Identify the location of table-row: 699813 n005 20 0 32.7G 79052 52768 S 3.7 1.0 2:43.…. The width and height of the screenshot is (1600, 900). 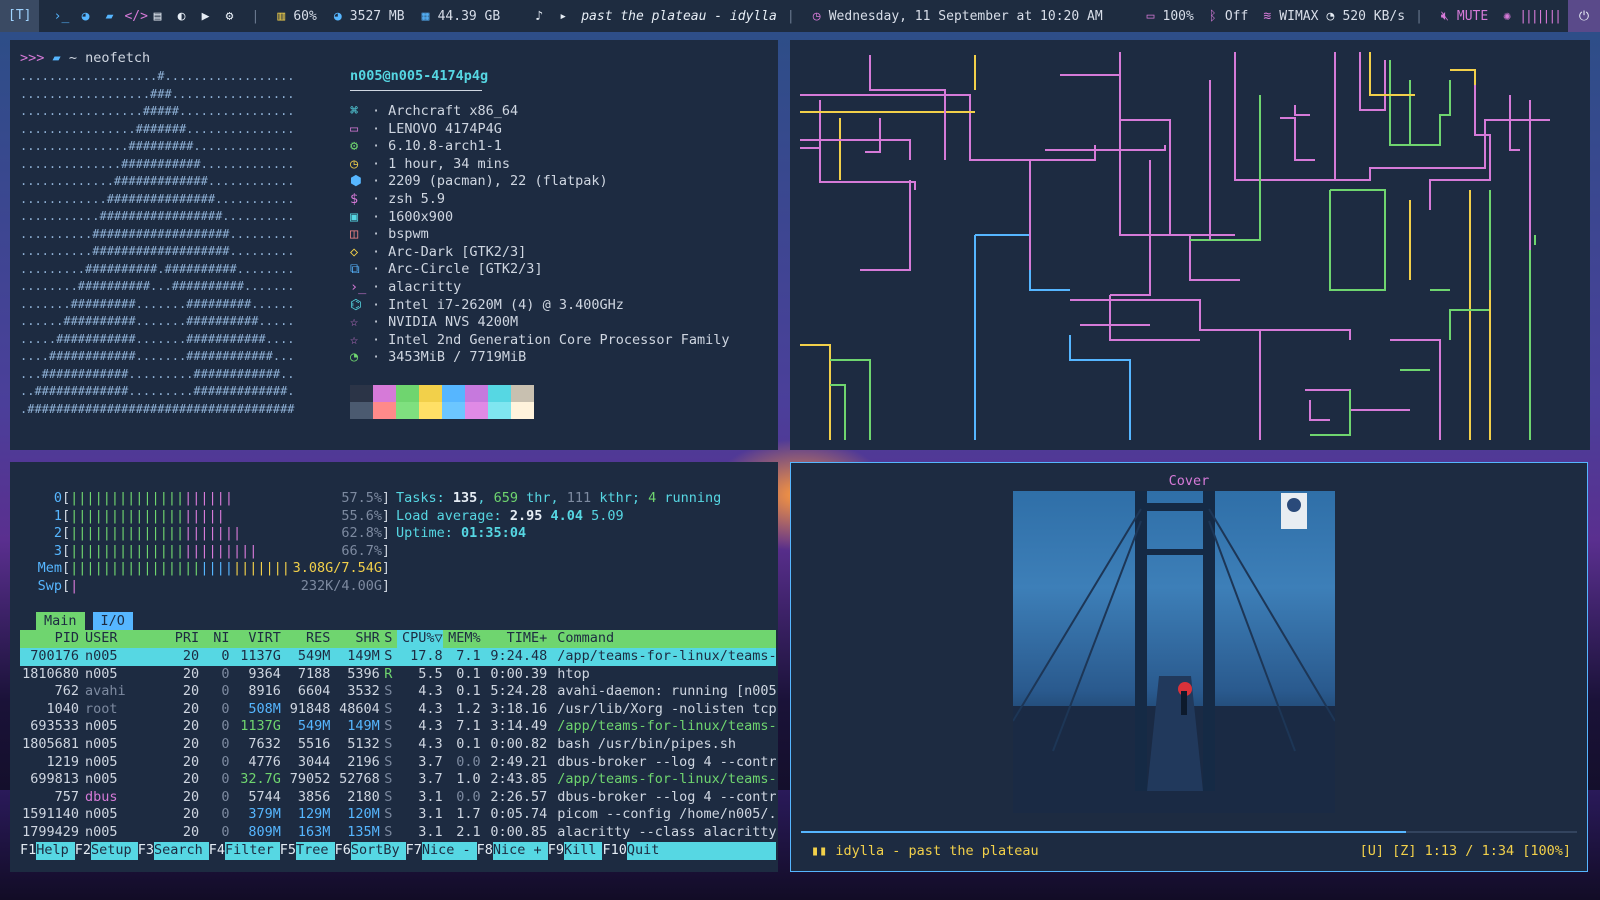
(398, 780).